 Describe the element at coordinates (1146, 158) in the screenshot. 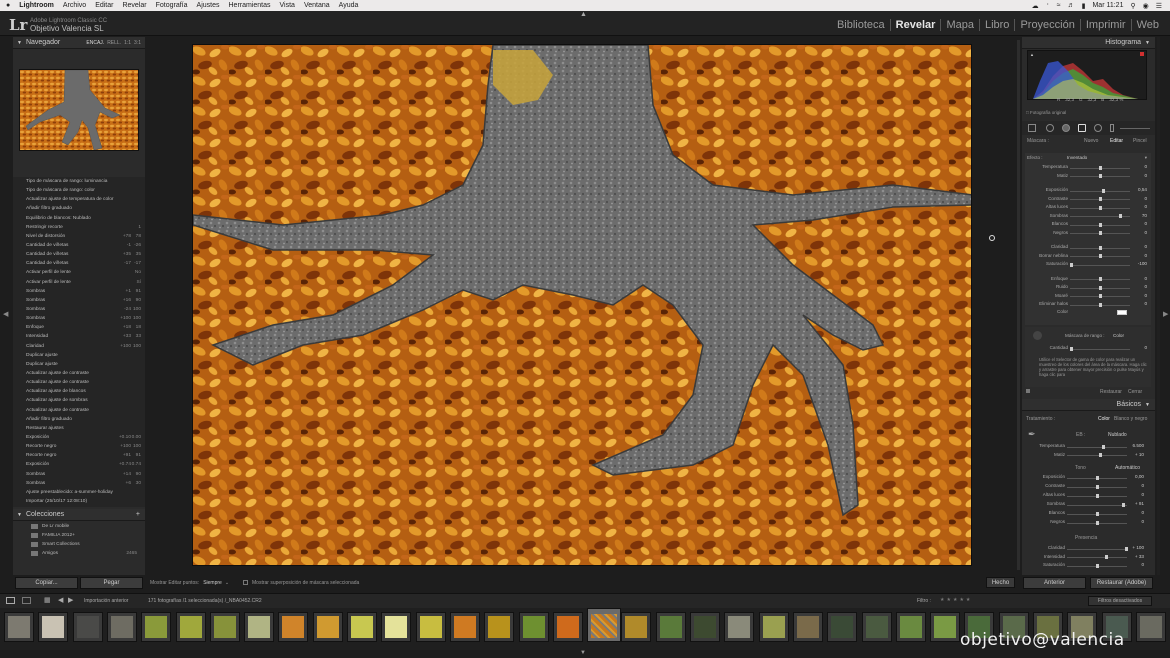

I see `chevron-down-icon: ▾` at that location.